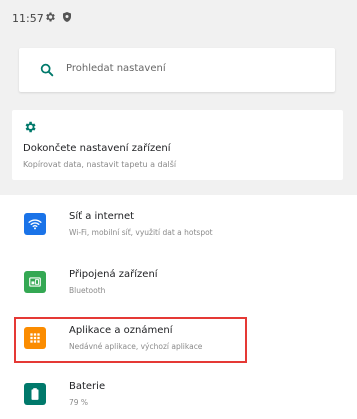 The height and width of the screenshot is (419, 357). I want to click on settings-item-connected-devices: Připojená zařízení Bluetooth, so click(178, 284).